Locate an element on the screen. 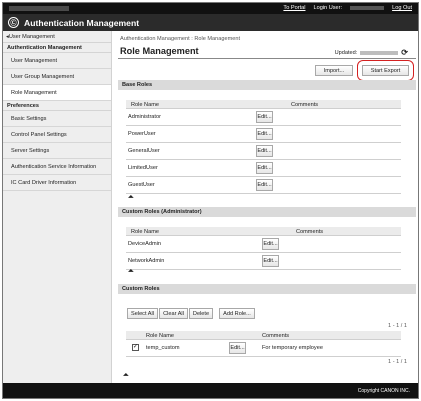 The width and height of the screenshot is (421, 401). delete-button: Delete is located at coordinates (201, 313).